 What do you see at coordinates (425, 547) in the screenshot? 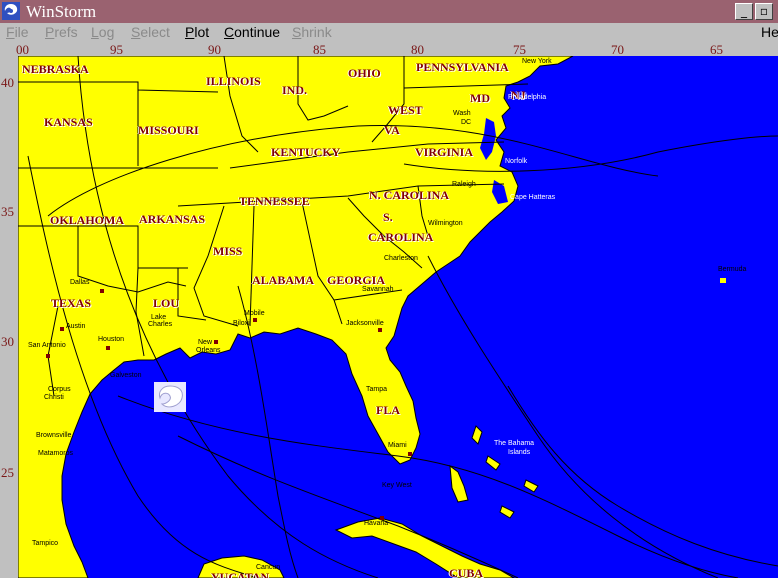
I see `cuba-land` at bounding box center [425, 547].